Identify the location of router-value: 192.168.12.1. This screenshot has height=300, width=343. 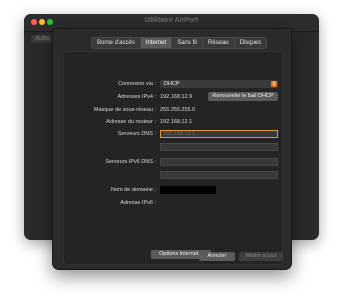
(176, 122).